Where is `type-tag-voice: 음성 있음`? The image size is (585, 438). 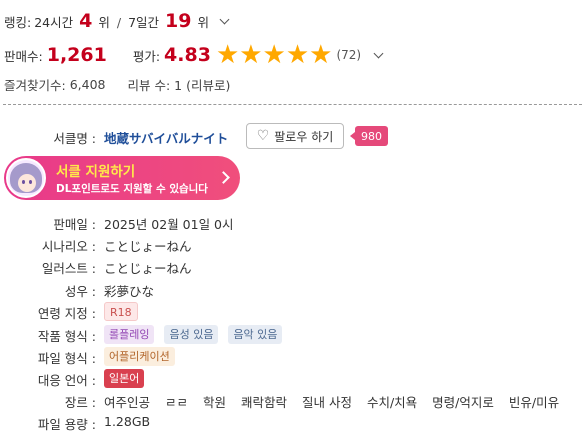 type-tag-voice: 음성 있음 is located at coordinates (191, 334).